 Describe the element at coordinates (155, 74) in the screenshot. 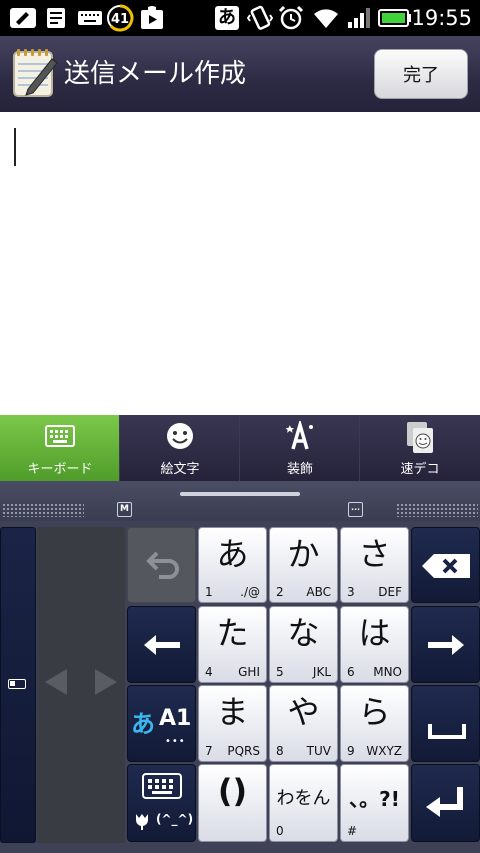

I see `page-title: 送信メール作成` at that location.